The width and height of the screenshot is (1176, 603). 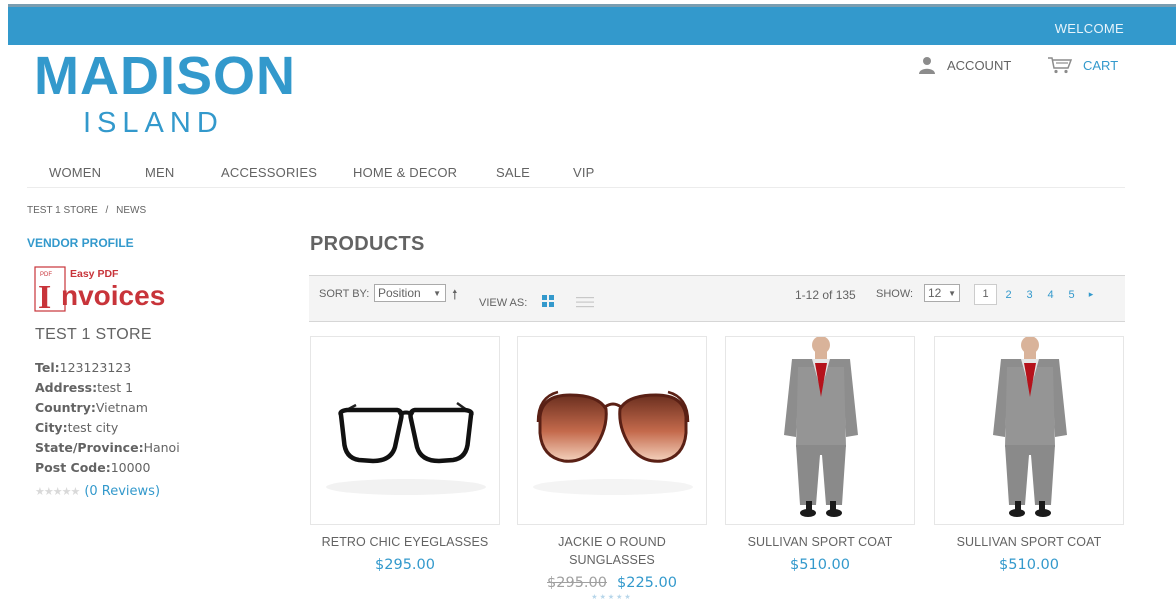 What do you see at coordinates (503, 303) in the screenshot?
I see `view-as-label: VIEW AS:` at bounding box center [503, 303].